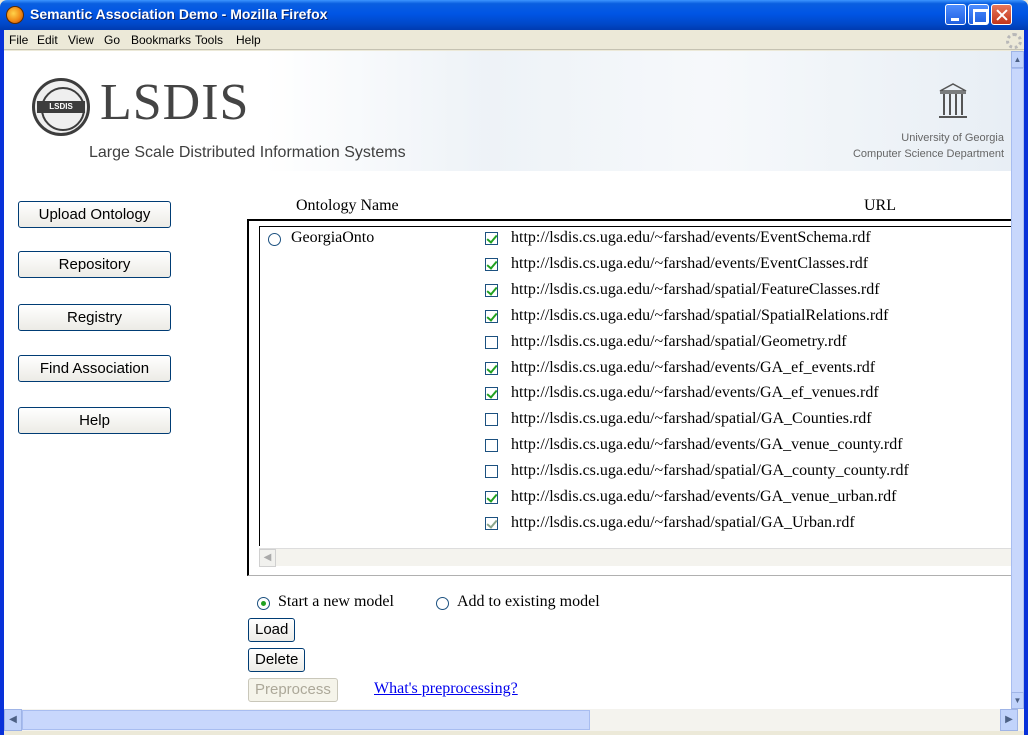 Image resolution: width=1028 pixels, height=735 pixels. I want to click on minimize-button, so click(955, 14).